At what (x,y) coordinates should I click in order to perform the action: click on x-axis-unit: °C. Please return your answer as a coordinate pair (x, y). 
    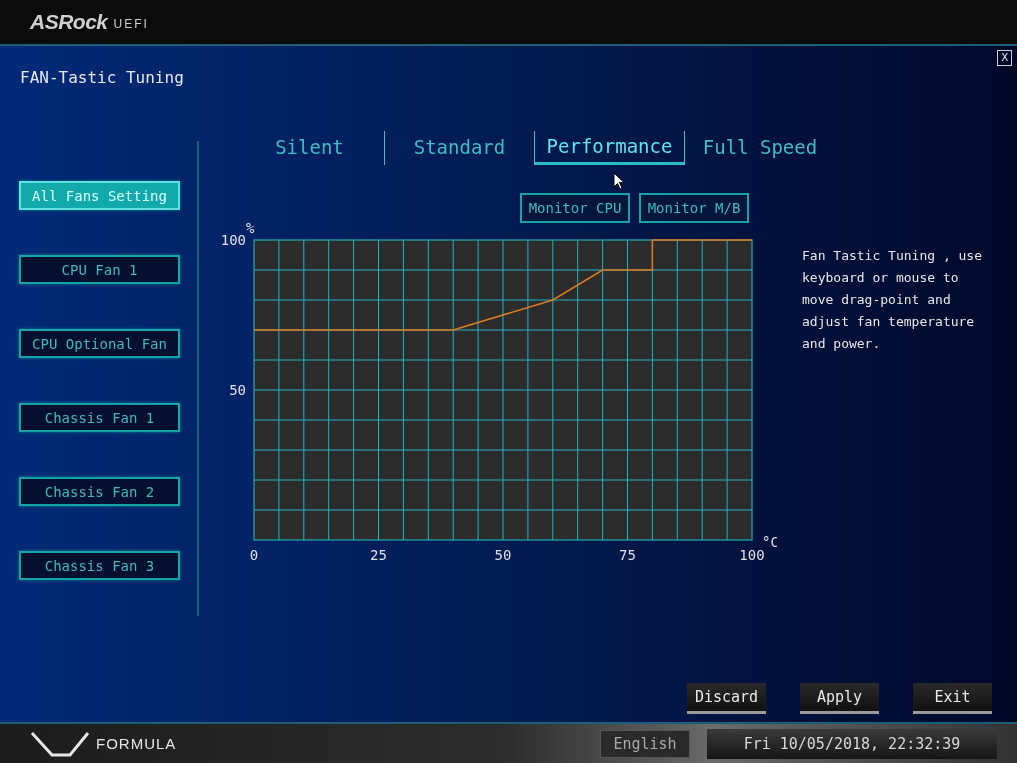
    Looking at the image, I should click on (769, 542).